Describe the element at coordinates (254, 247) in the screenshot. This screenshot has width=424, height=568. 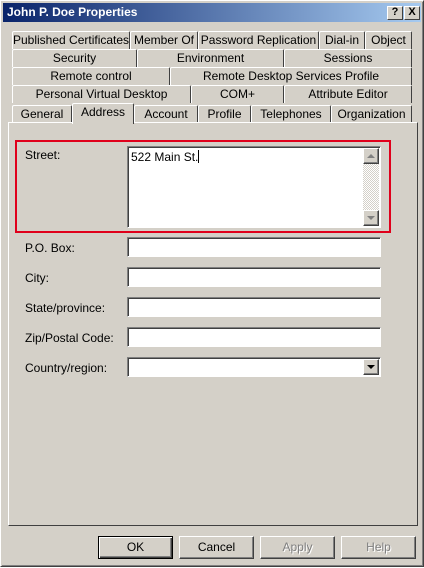
I see `pobox-field` at that location.